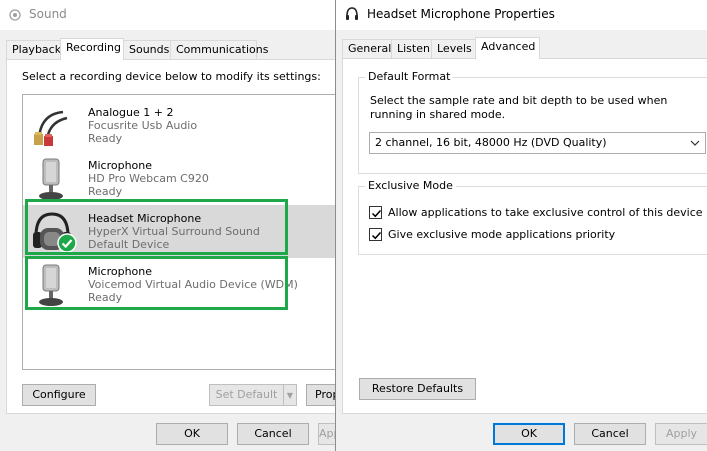 This screenshot has height=451, width=707. I want to click on list-item: Analogue 1 + 2 Focusrite Usb Audio Ready, so click(187, 125).